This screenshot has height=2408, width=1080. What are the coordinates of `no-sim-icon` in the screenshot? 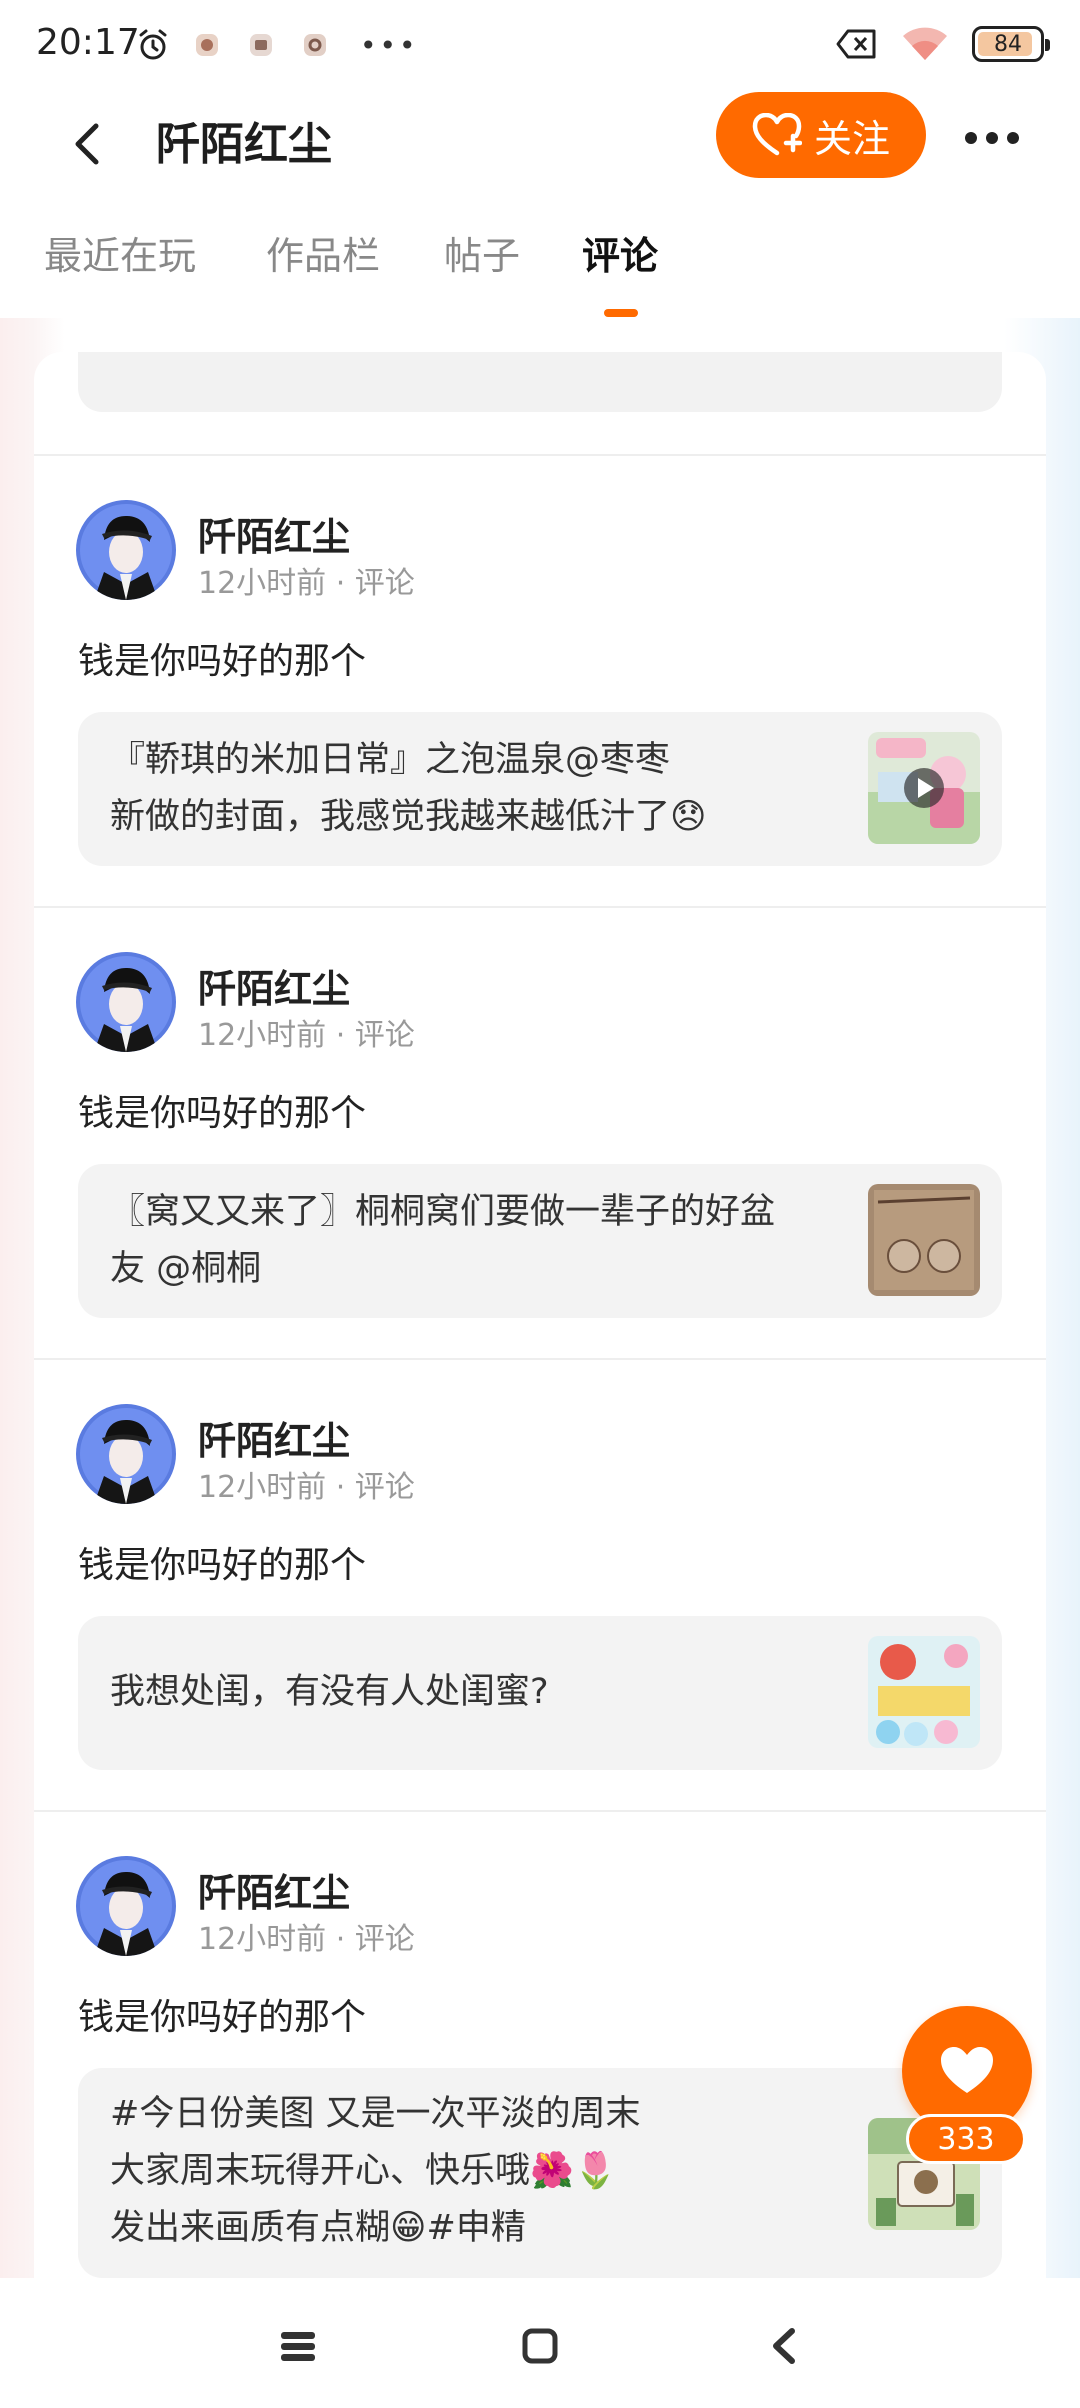 It's located at (856, 44).